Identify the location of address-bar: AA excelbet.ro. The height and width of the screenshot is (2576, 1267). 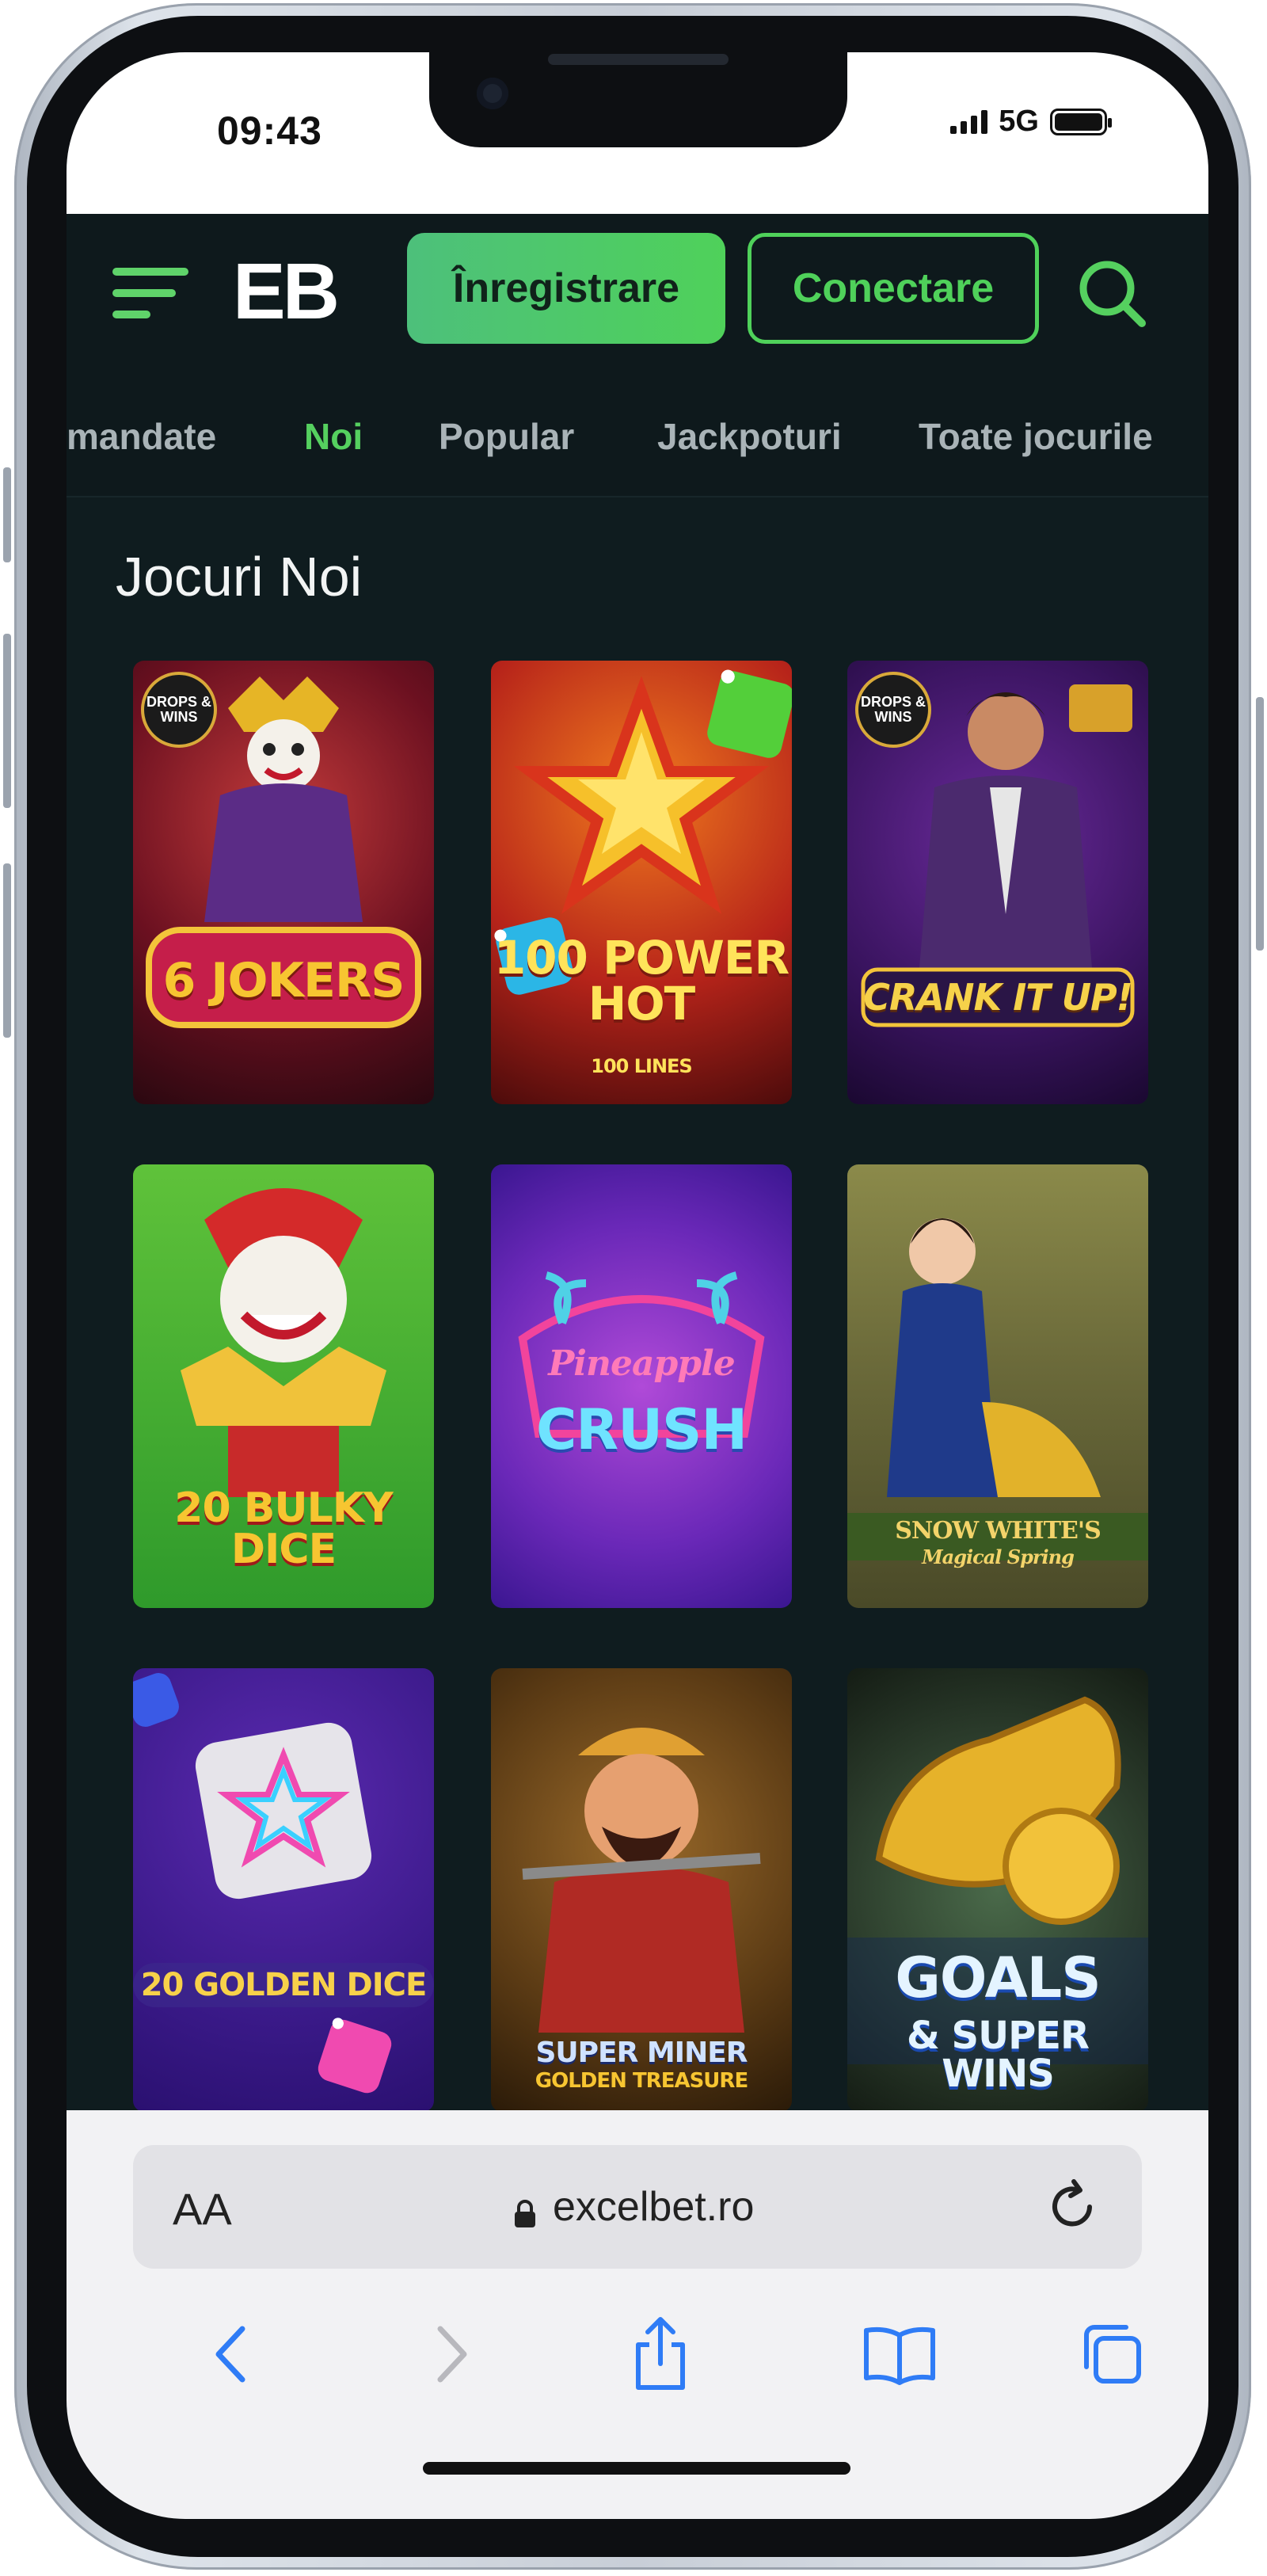
(637, 2207).